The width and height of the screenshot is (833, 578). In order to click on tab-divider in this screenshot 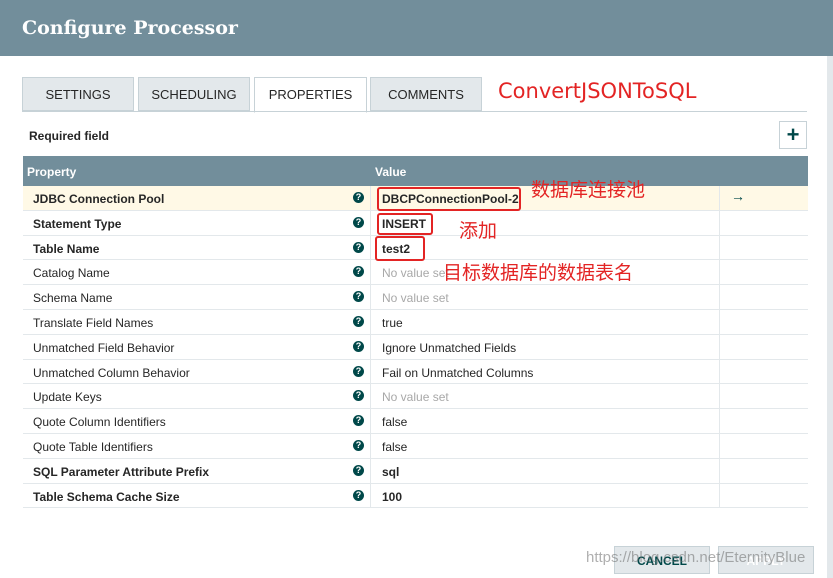, I will do `click(414, 111)`.